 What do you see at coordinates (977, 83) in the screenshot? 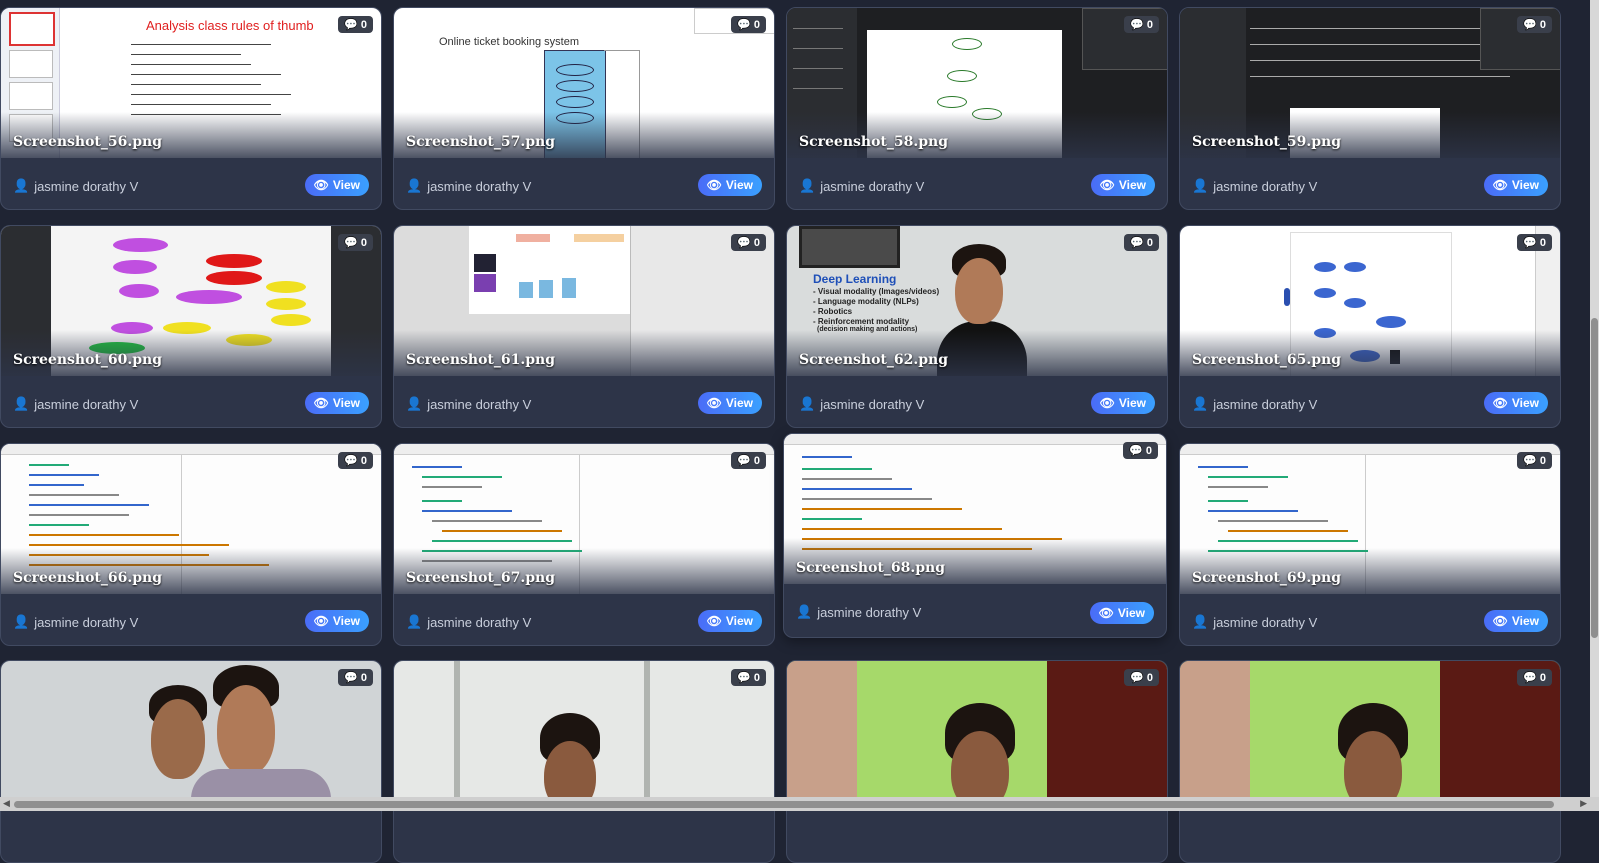
I see `thumbnail: Screenshot_58.png` at bounding box center [977, 83].